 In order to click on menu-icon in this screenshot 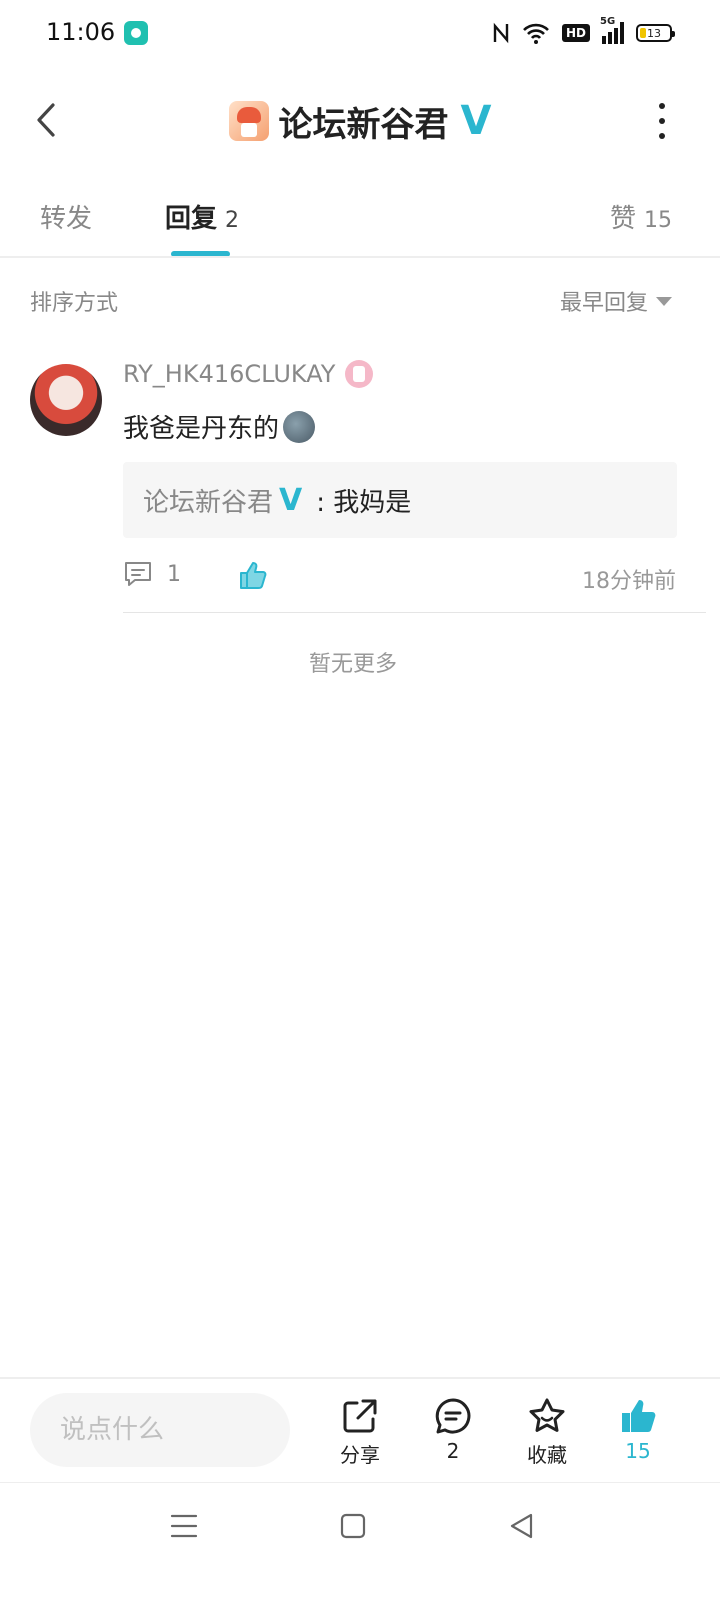, I will do `click(184, 1526)`.